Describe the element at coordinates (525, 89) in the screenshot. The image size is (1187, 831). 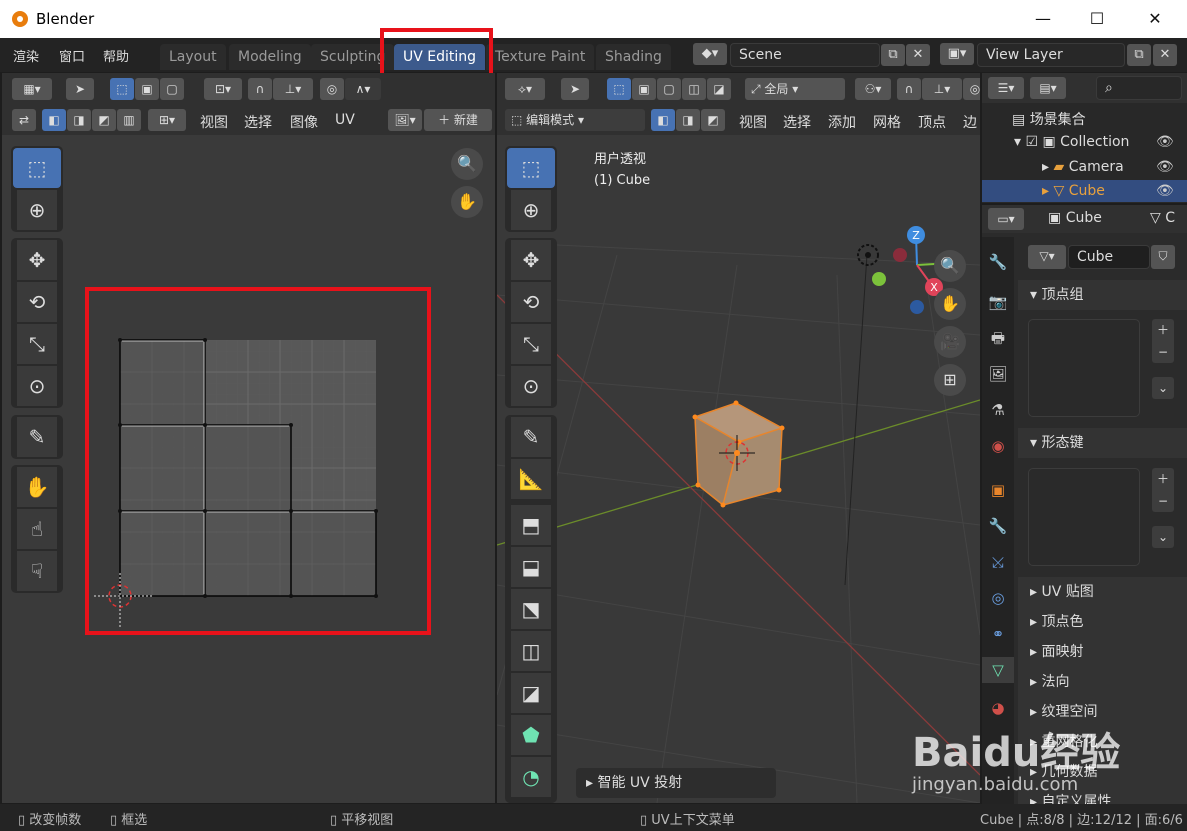
I see `viewport-editor-type-icon: ⟡▾` at that location.